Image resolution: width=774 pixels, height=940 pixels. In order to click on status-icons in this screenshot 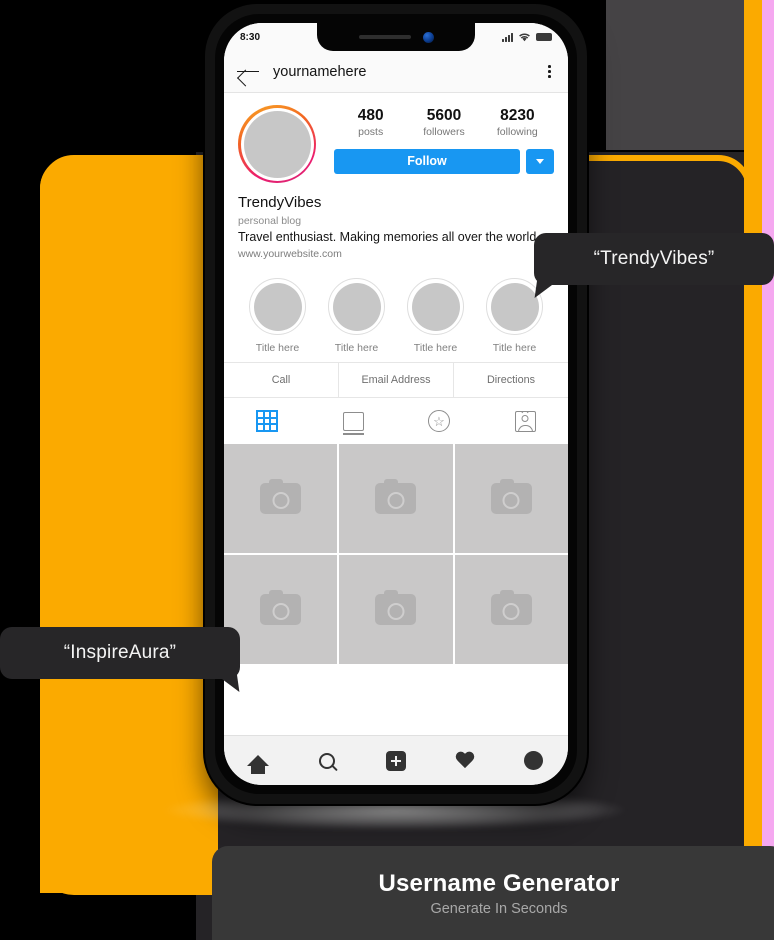, I will do `click(527, 37)`.